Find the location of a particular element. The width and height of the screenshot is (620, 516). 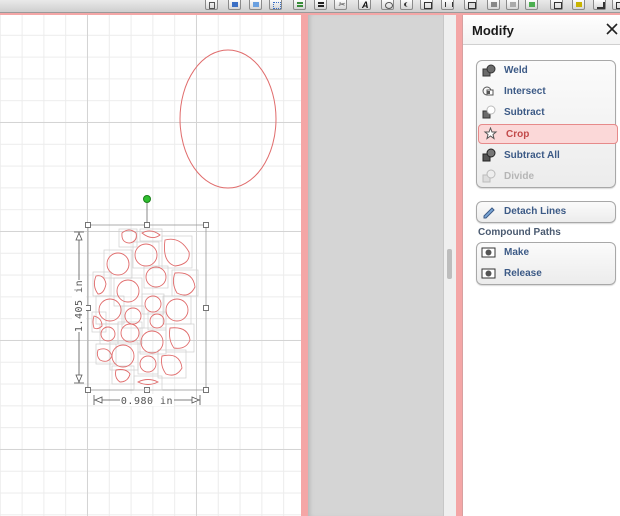

scissors-icon: ✂ is located at coordinates (340, 5).